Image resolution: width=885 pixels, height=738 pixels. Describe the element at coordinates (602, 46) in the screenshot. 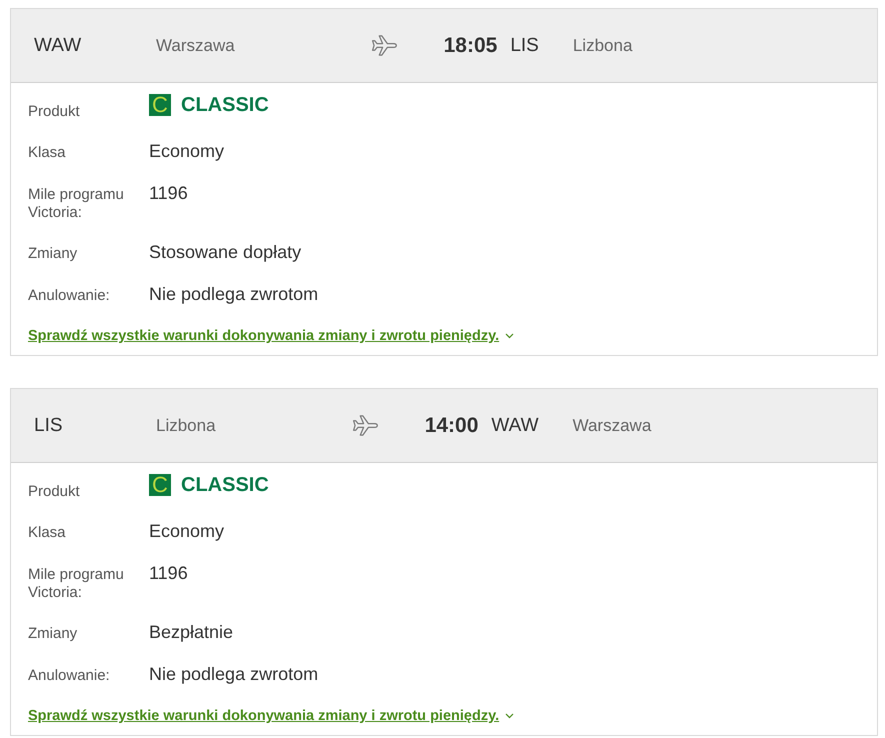

I see `destination-city: Lizbona` at that location.